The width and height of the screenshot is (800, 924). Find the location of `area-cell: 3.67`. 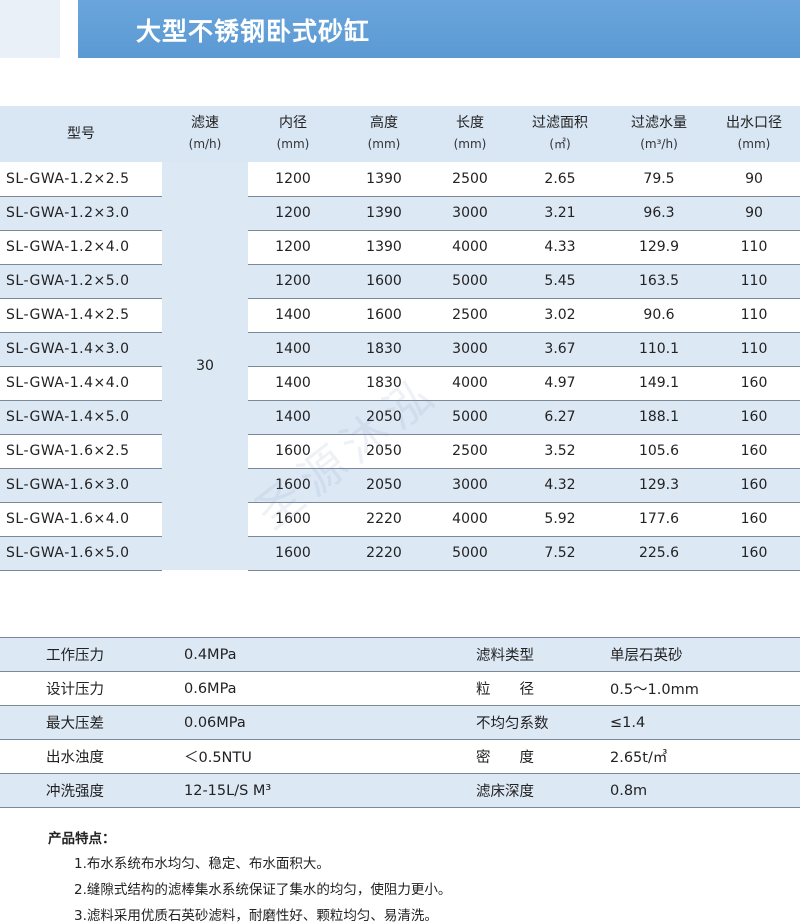

area-cell: 3.67 is located at coordinates (560, 349).